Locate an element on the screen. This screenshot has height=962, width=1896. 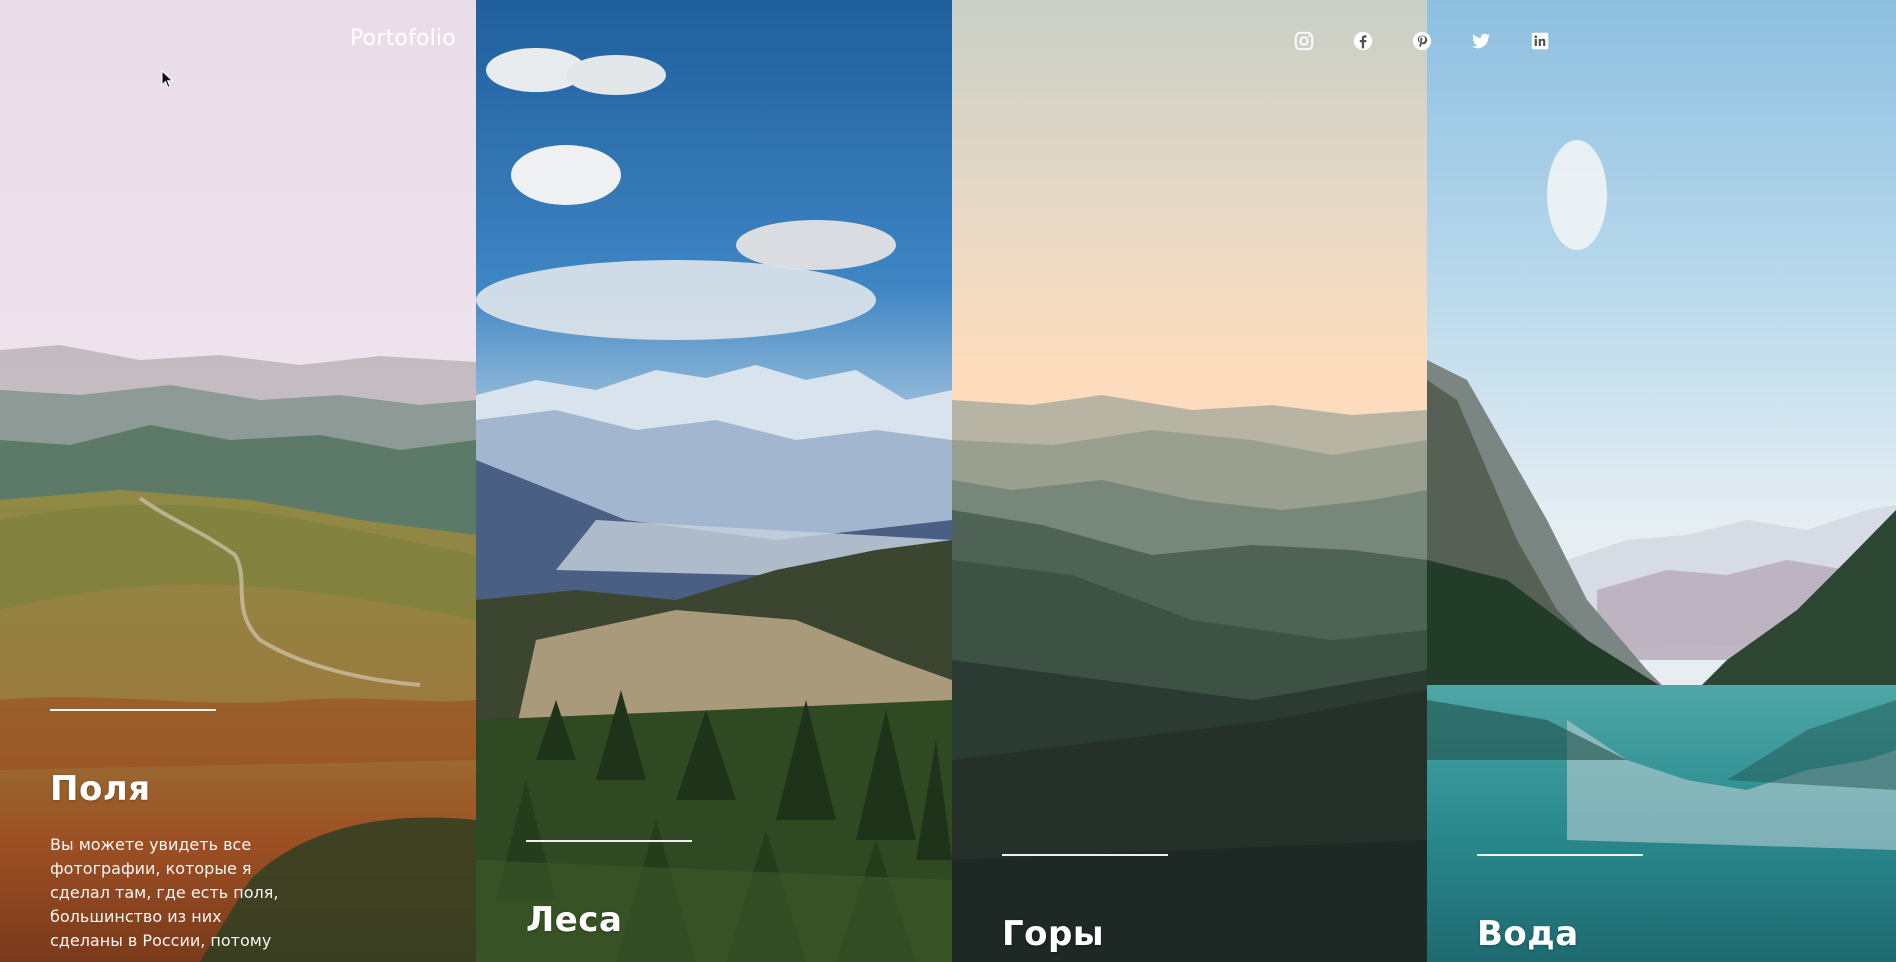
pinterest-link is located at coordinates (1422, 41).